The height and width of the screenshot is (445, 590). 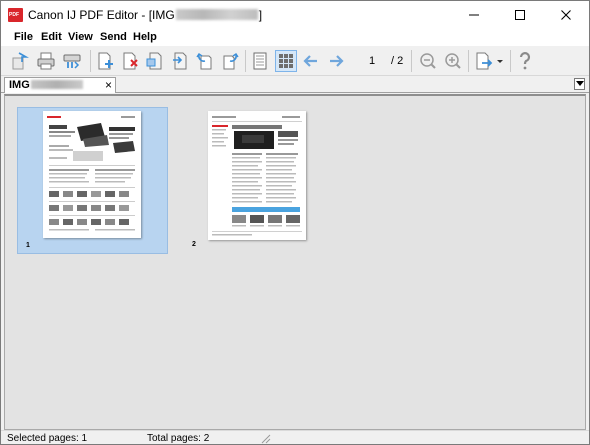 I want to click on minimize-icon, so click(x=474, y=15).